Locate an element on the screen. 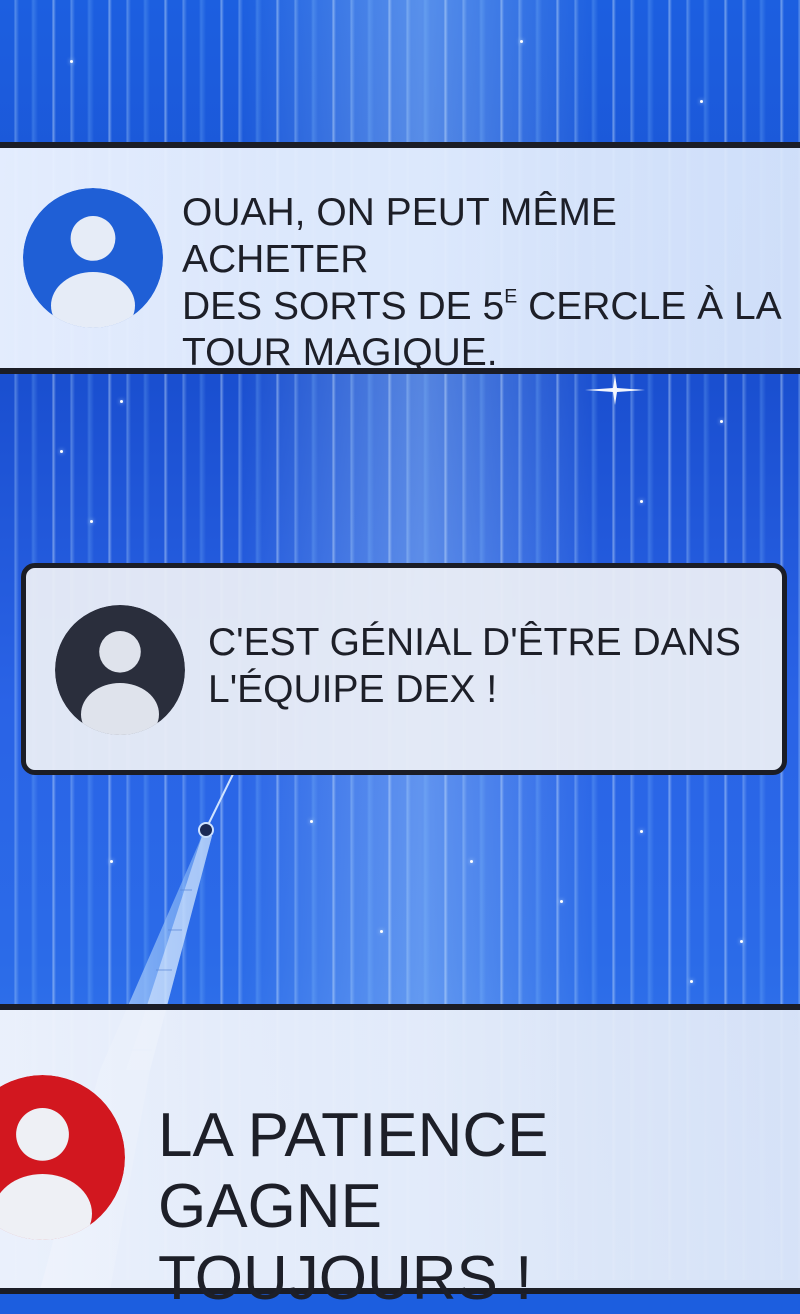 The height and width of the screenshot is (1314, 800). user-avatar-dark-icon is located at coordinates (120, 670).